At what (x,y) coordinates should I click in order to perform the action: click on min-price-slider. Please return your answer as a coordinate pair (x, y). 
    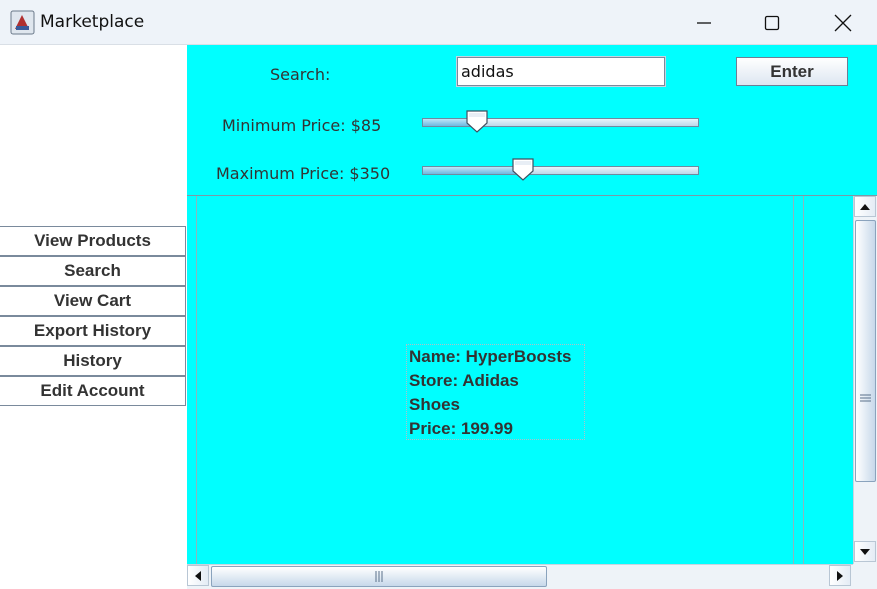
    Looking at the image, I should click on (560, 122).